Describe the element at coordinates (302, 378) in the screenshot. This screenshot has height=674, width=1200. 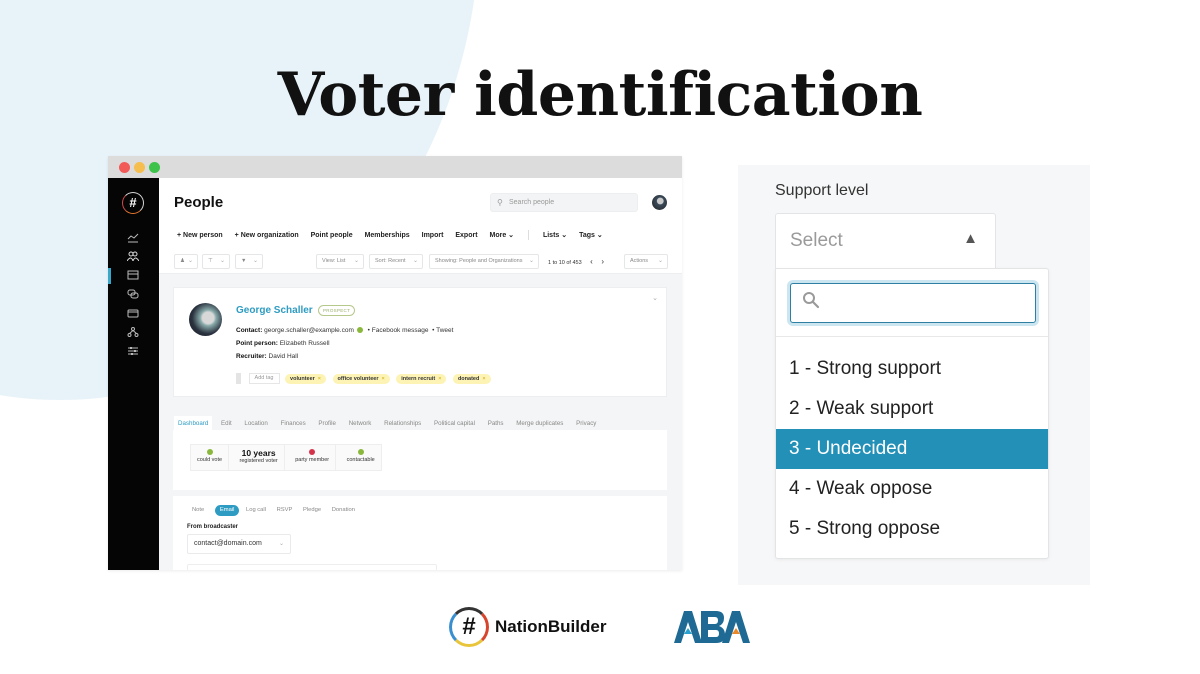
I see `tag-label: volunteer` at that location.